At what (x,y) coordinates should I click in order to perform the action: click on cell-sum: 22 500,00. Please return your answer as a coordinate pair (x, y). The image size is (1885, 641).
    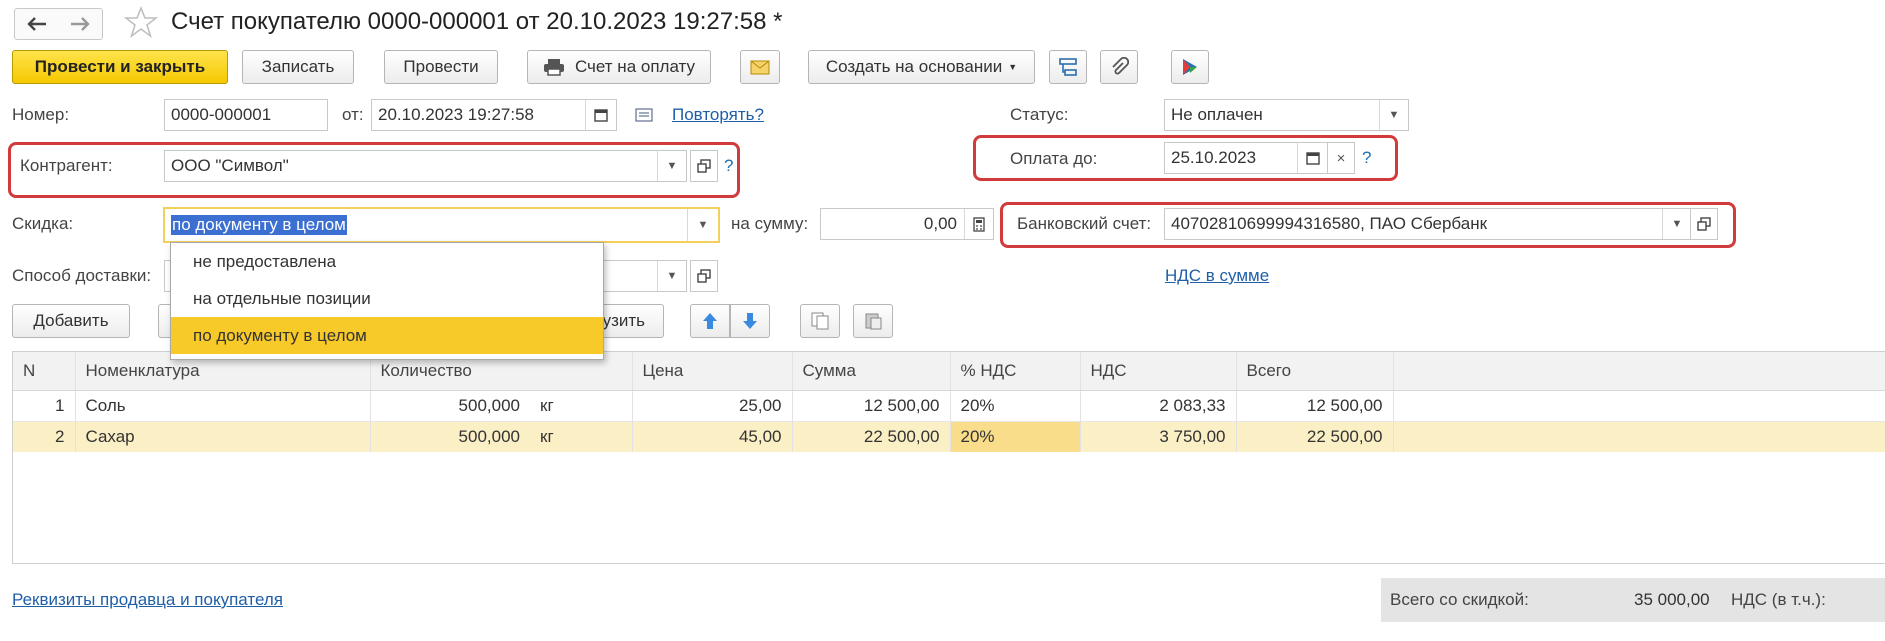
    Looking at the image, I should click on (871, 436).